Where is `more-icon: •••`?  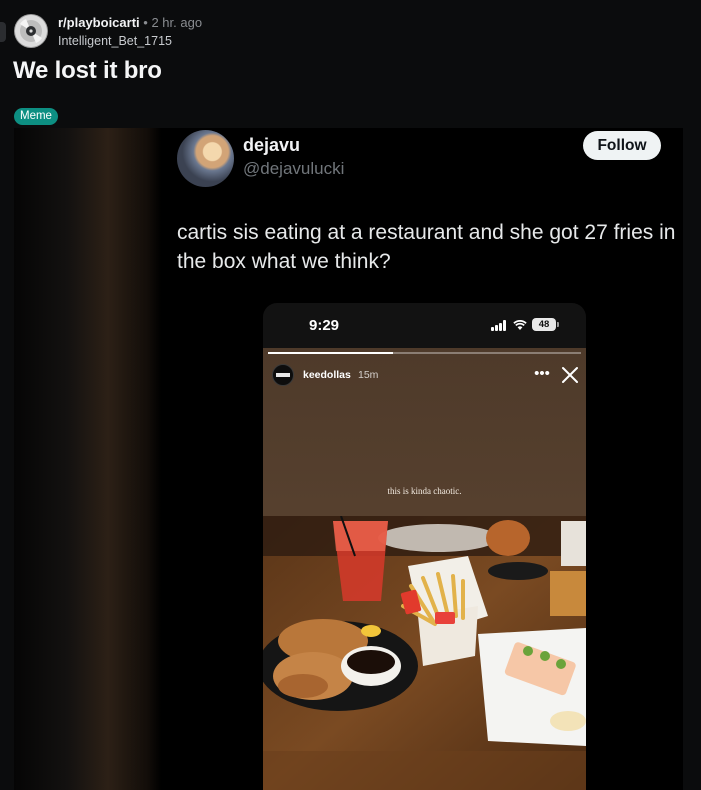
more-icon: ••• is located at coordinates (542, 373).